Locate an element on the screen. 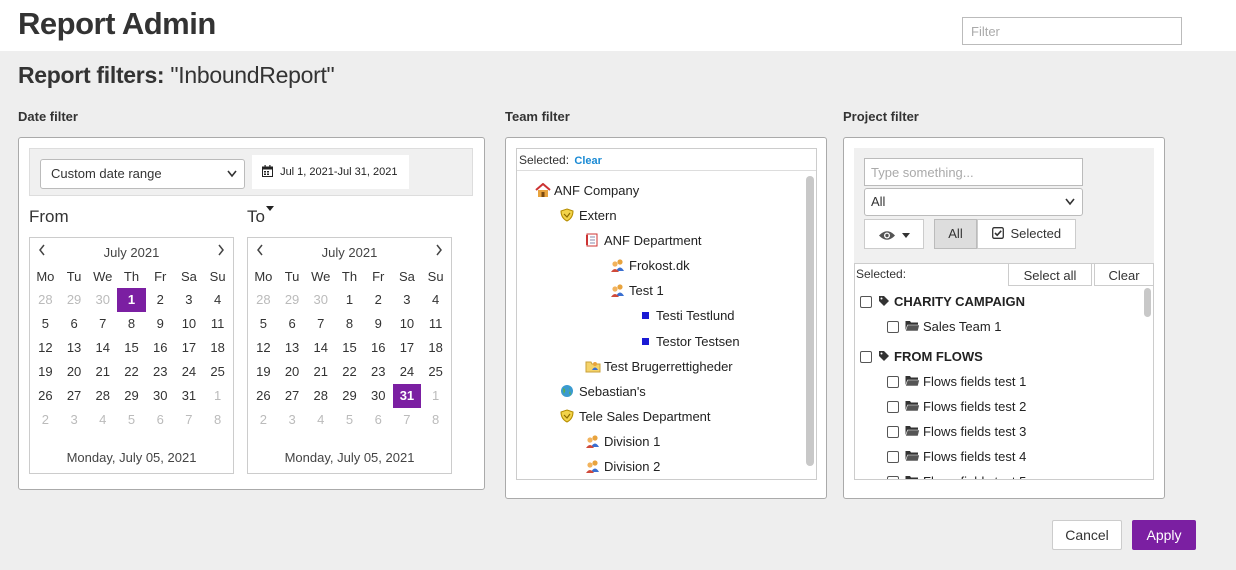  project-item: Flows fields test 4 is located at coordinates (956, 457).